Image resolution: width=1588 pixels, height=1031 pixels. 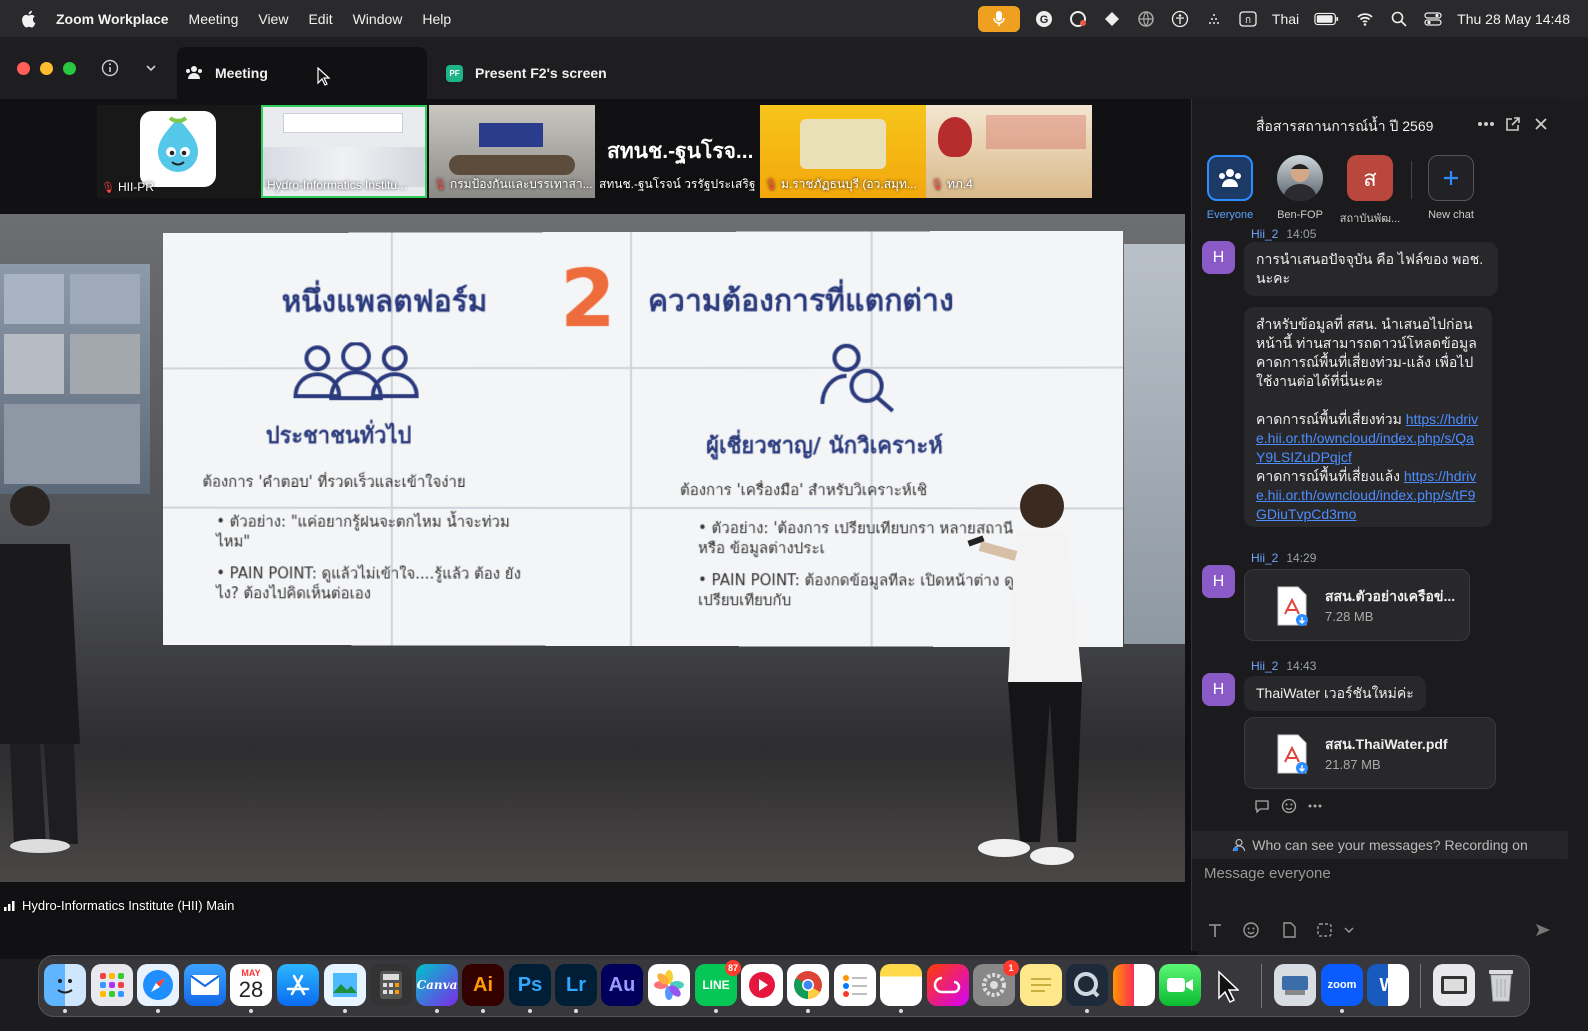 What do you see at coordinates (320, 19) in the screenshot?
I see `menu-edit: Edit` at bounding box center [320, 19].